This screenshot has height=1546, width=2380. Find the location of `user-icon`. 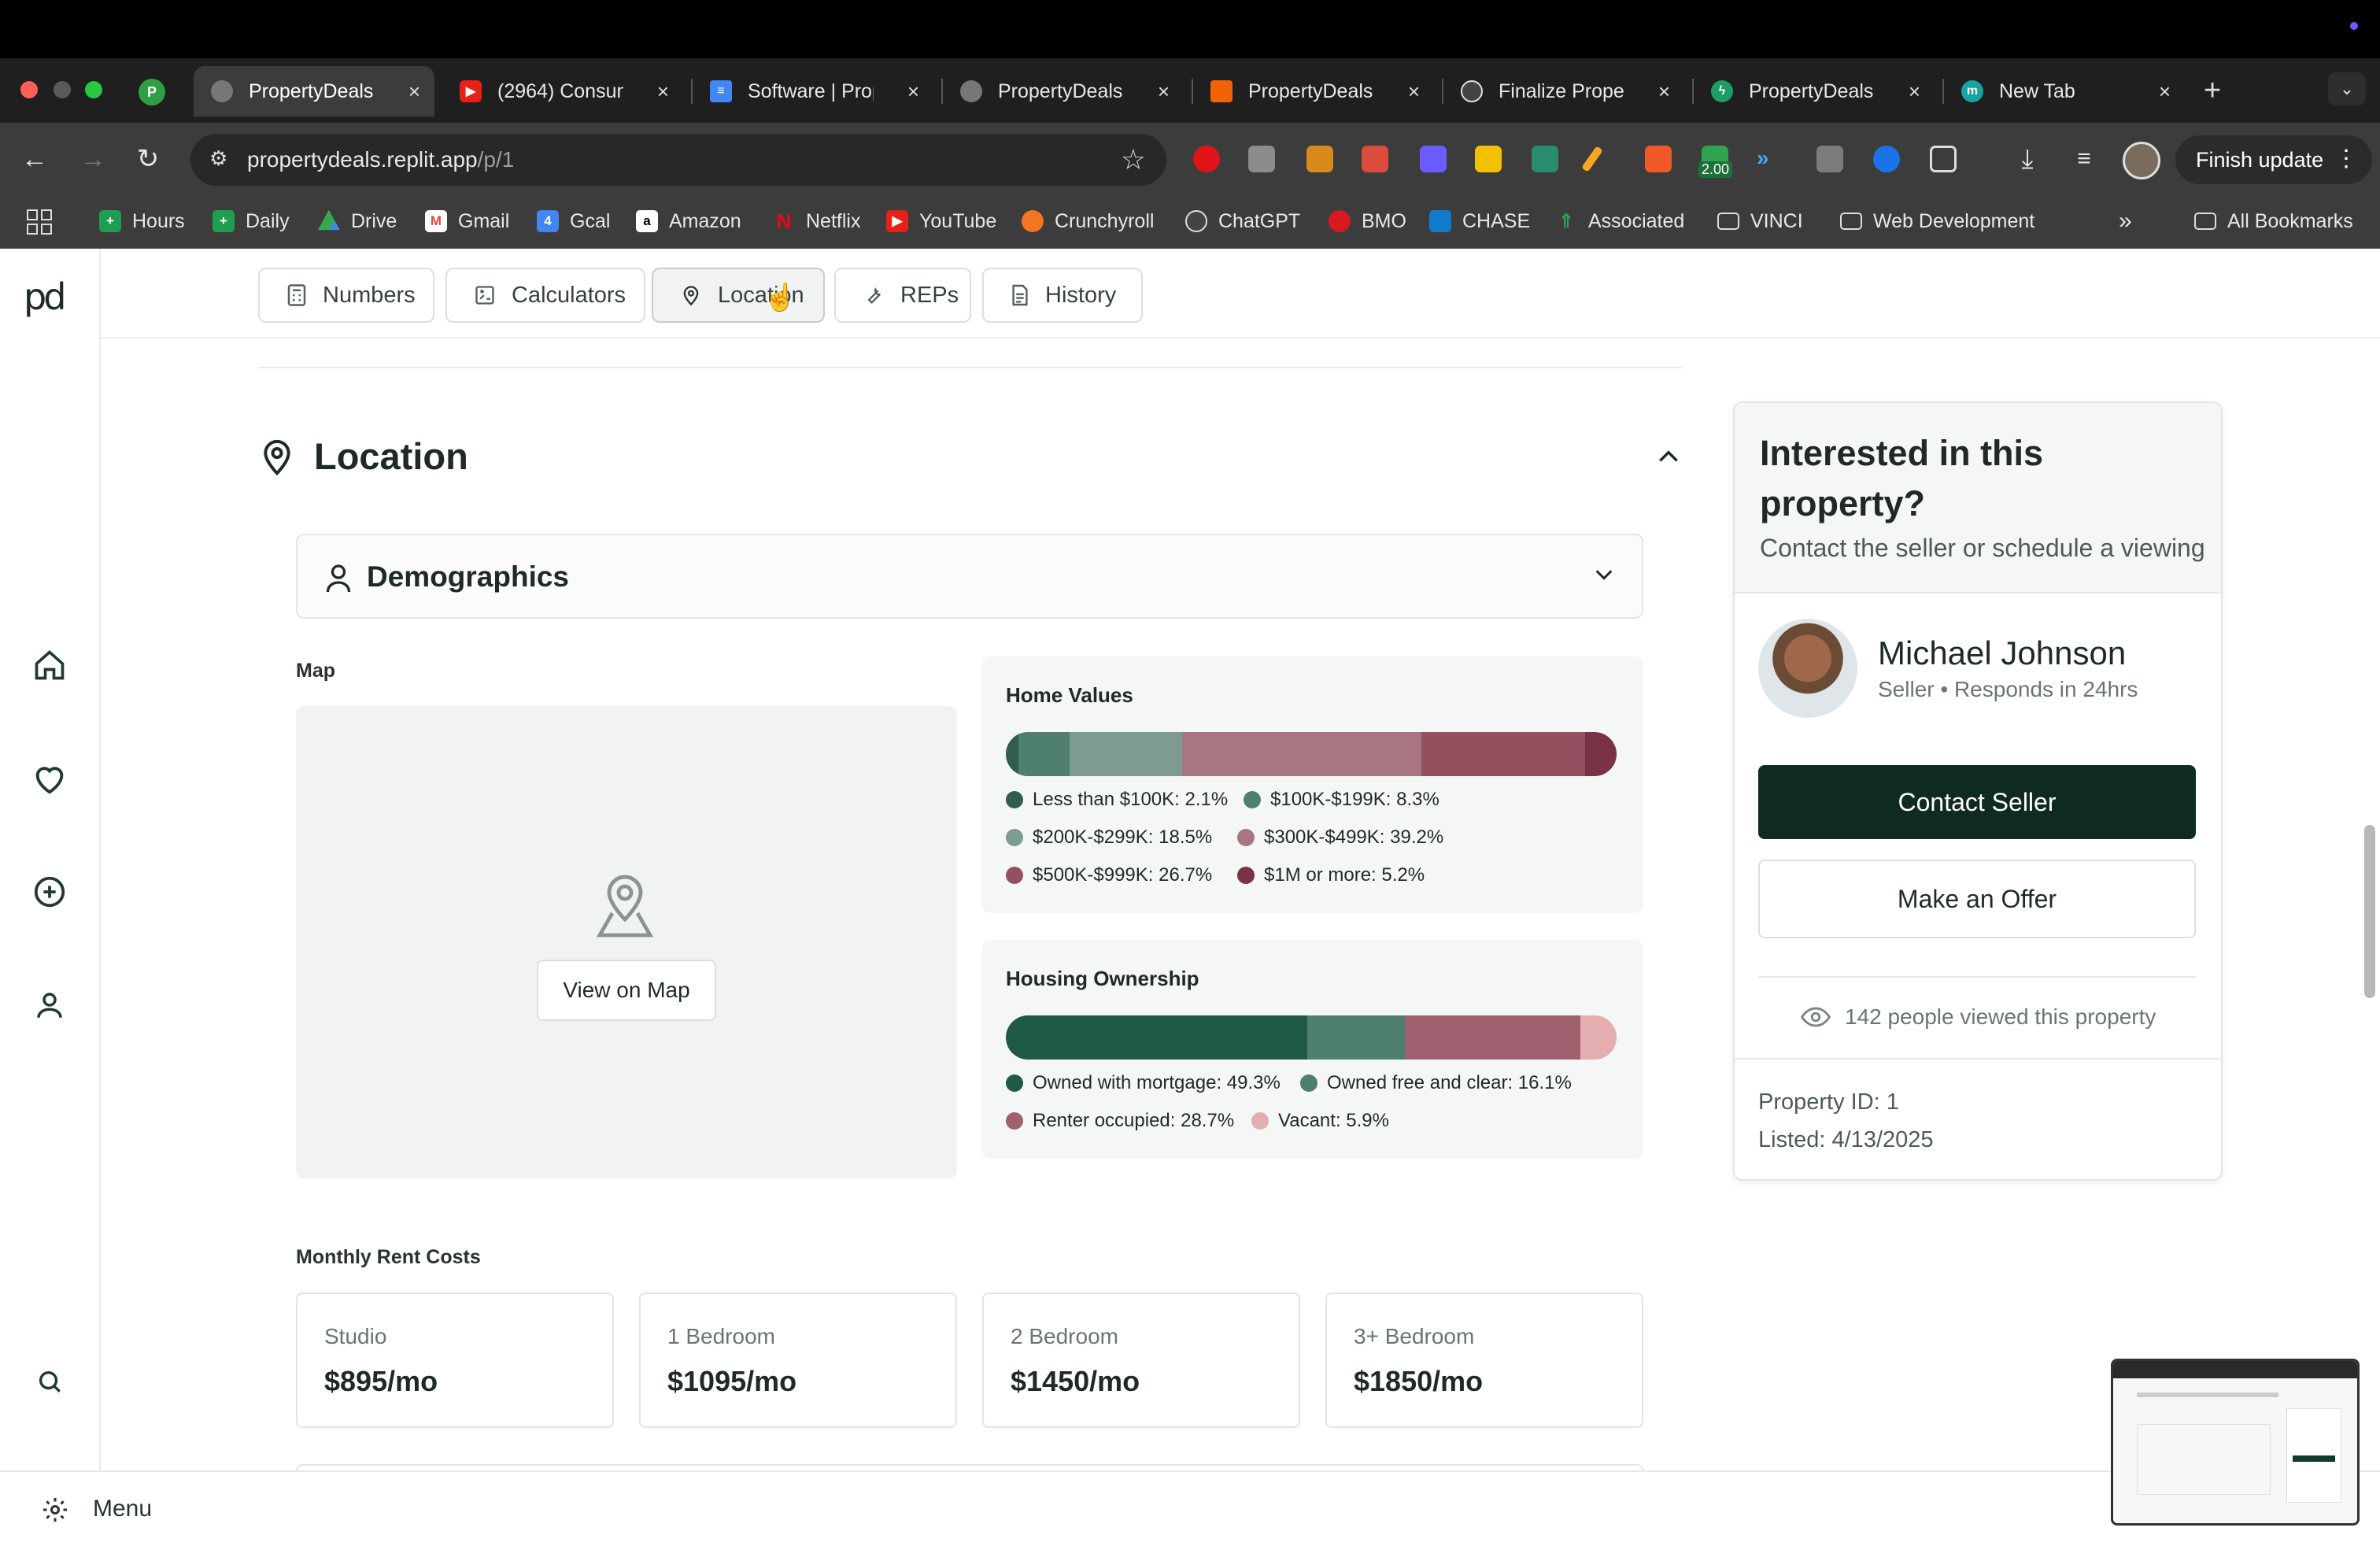

user-icon is located at coordinates (49, 1005).